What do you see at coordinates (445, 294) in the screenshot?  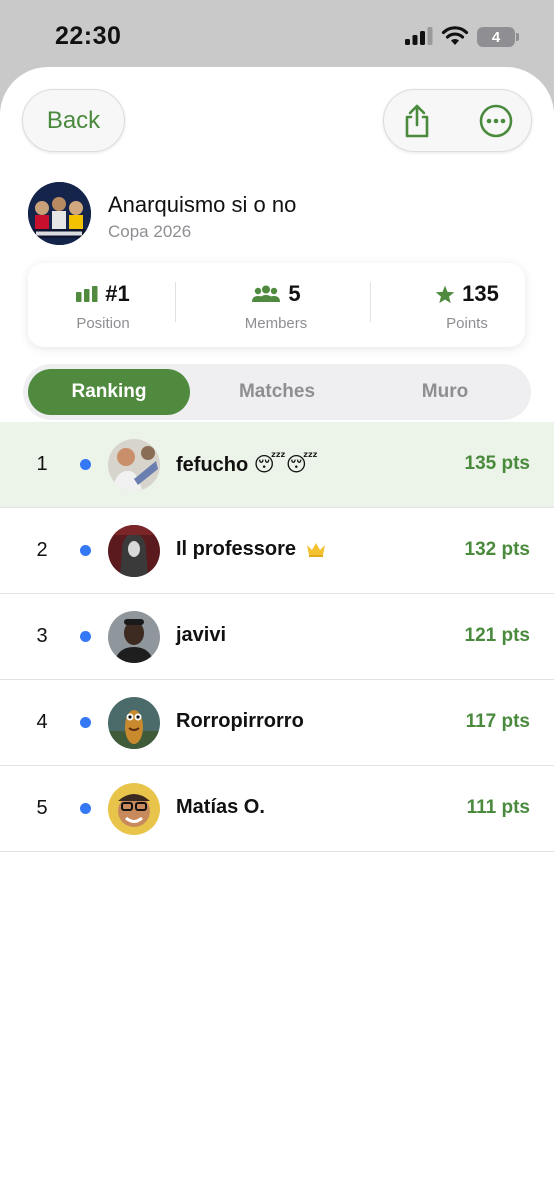 I see `star-icon` at bounding box center [445, 294].